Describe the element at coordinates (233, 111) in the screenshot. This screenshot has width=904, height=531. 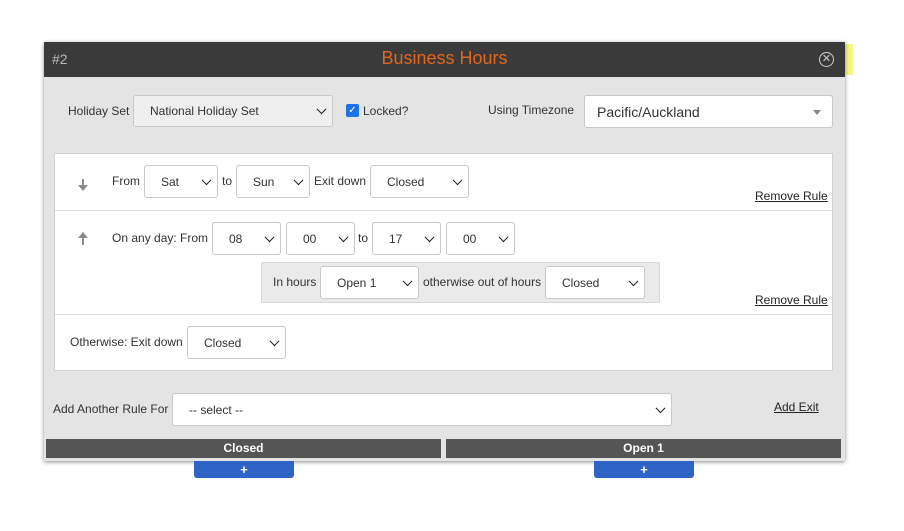
I see `holiday-set-select: National Holiday Set` at that location.